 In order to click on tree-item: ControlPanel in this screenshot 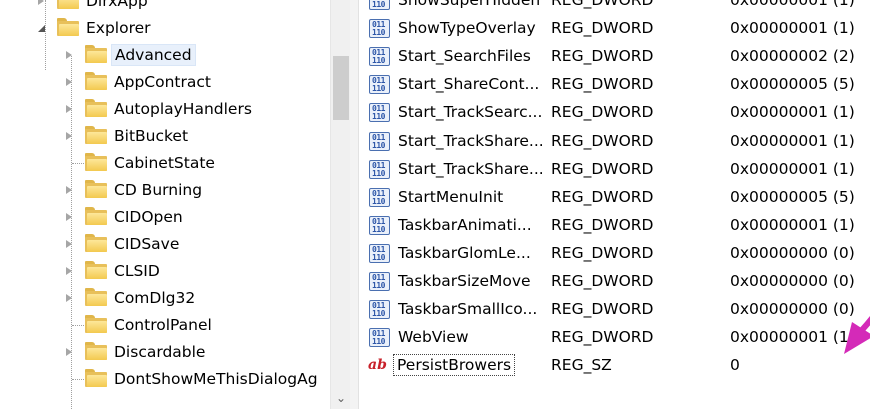, I will do `click(165, 325)`.